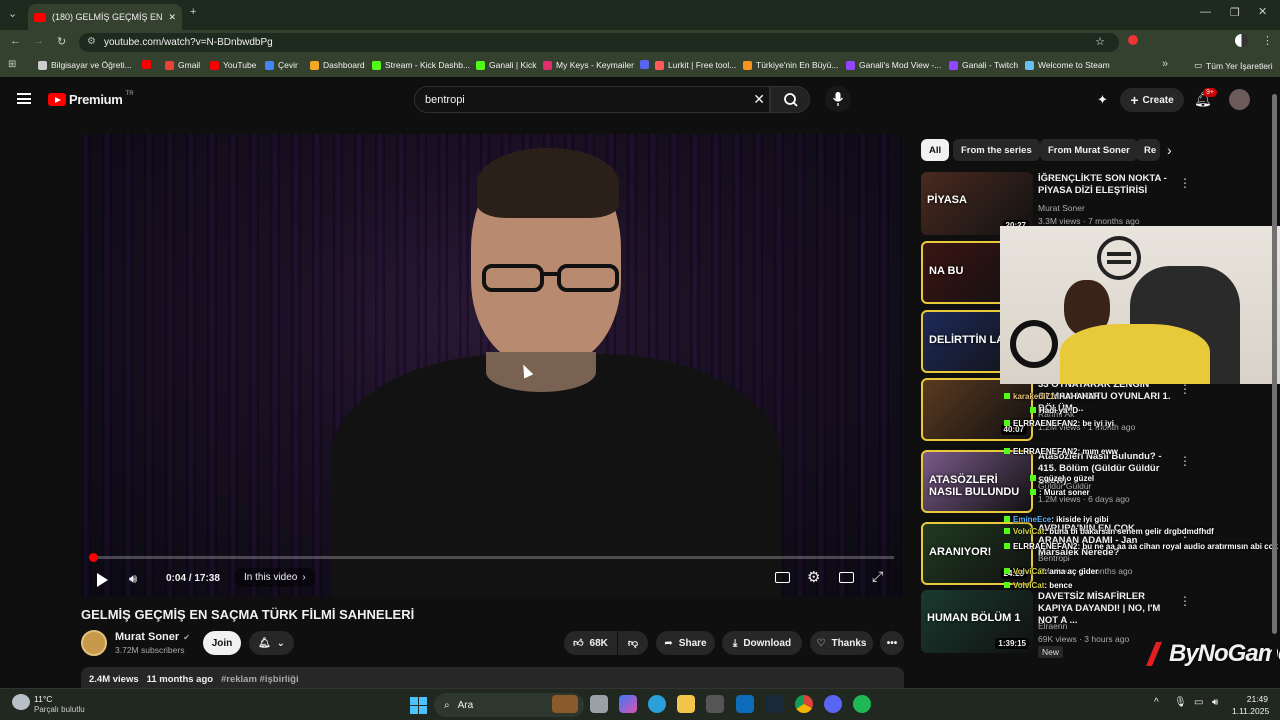 This screenshot has width=1280, height=720. Describe the element at coordinates (592, 99) in the screenshot. I see `search-input: bentropi ✕` at that location.